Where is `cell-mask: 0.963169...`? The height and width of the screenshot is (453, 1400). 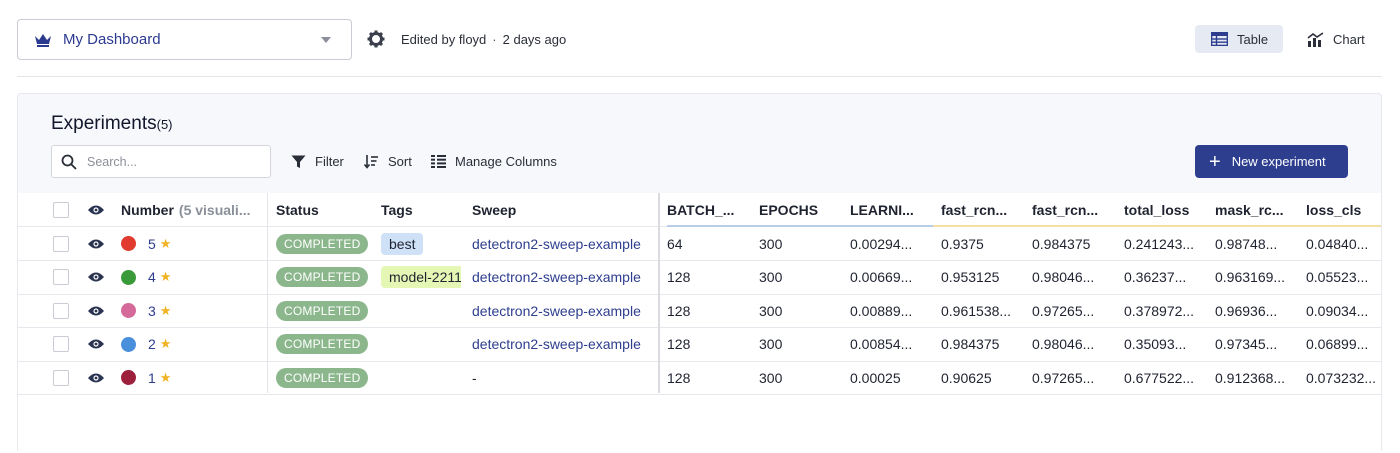 cell-mask: 0.963169... is located at coordinates (1250, 277).